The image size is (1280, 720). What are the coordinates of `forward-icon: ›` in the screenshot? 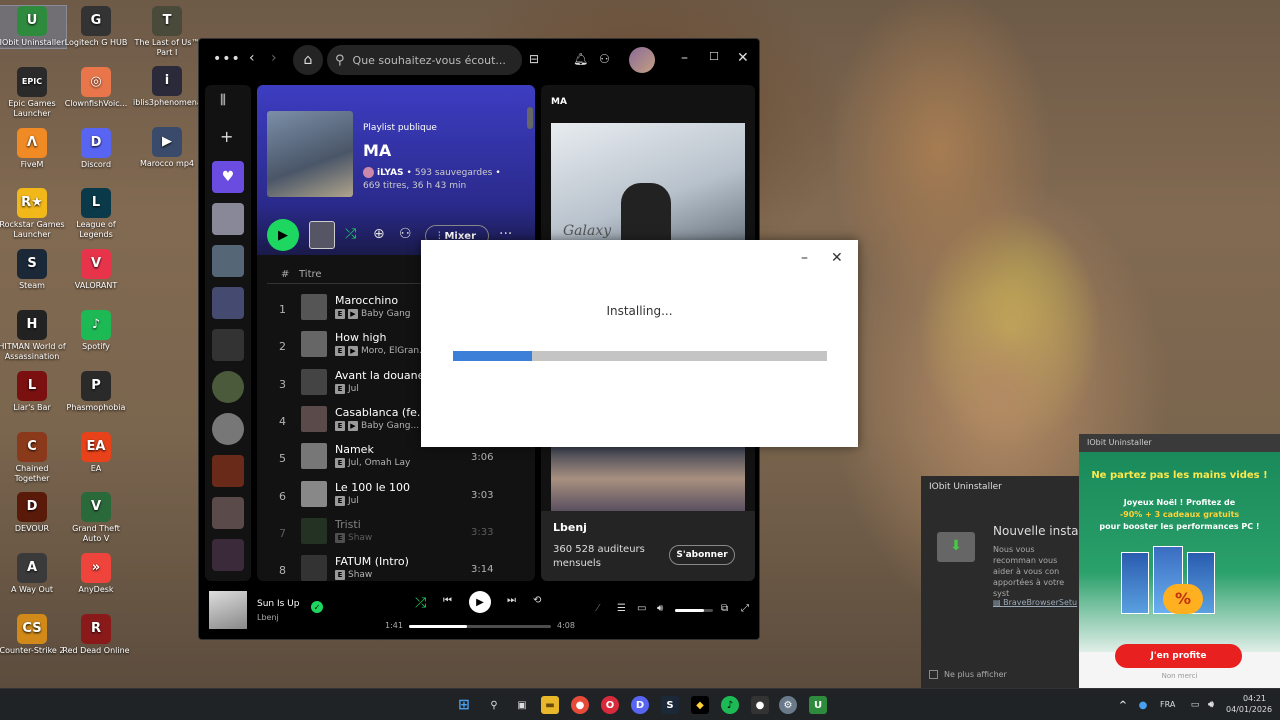 It's located at (274, 58).